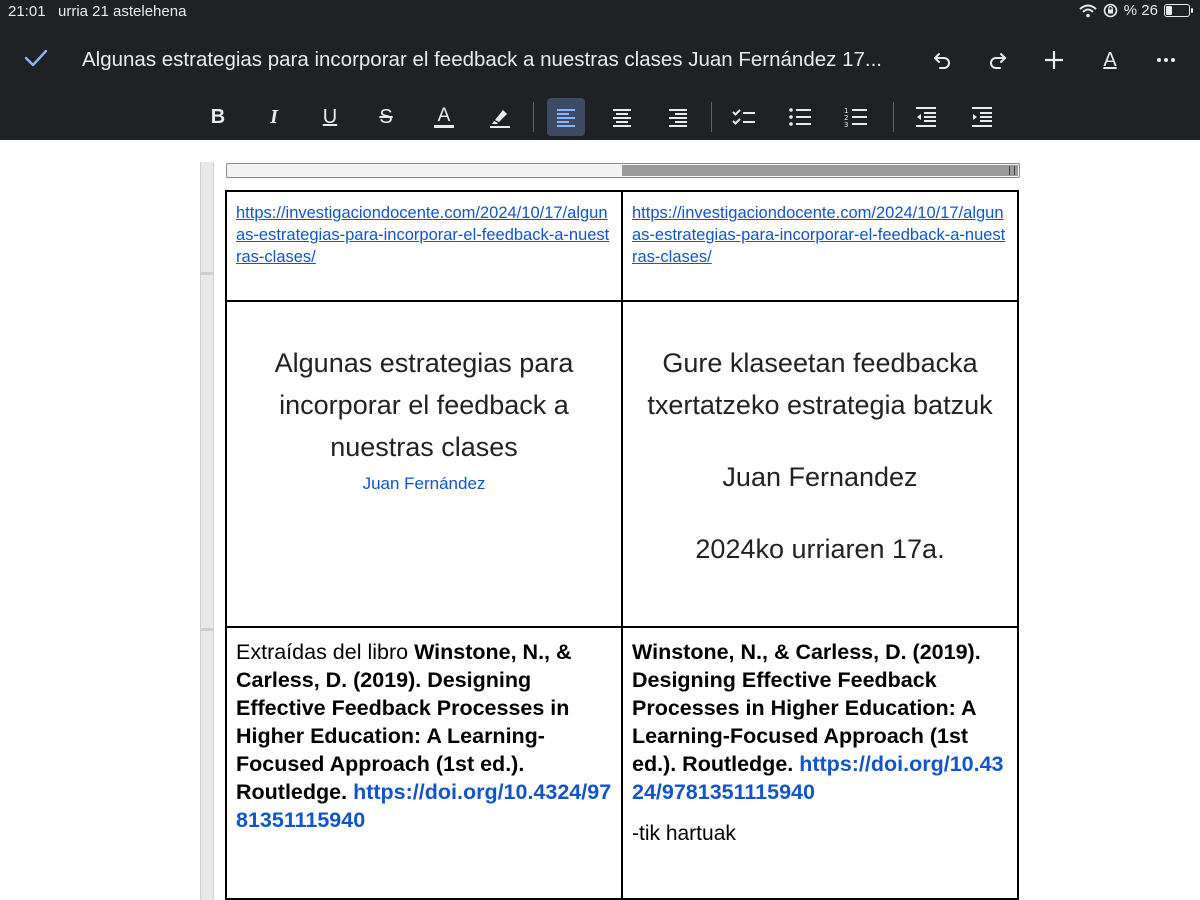 The image size is (1200, 900). I want to click on plus-icon, so click(1054, 60).